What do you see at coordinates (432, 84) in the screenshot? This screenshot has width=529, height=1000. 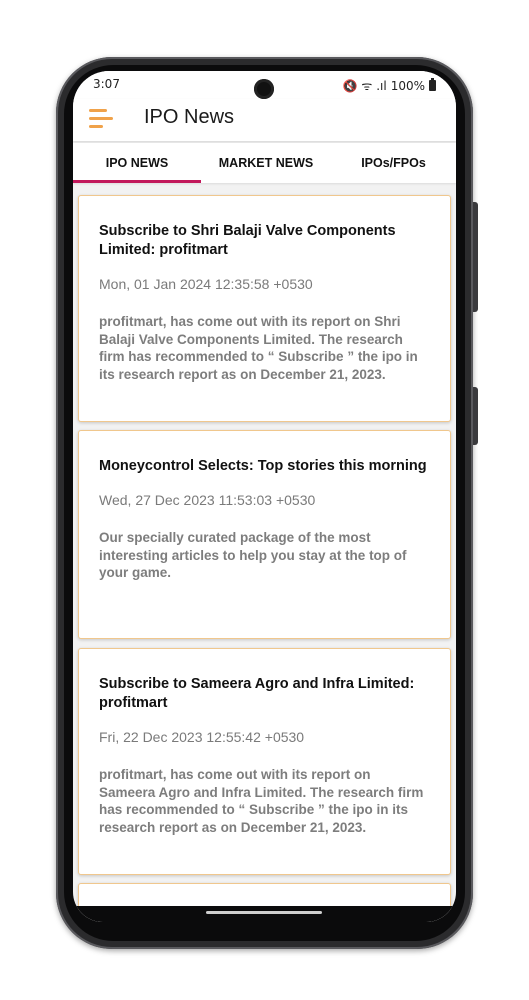 I see `battery-icon` at bounding box center [432, 84].